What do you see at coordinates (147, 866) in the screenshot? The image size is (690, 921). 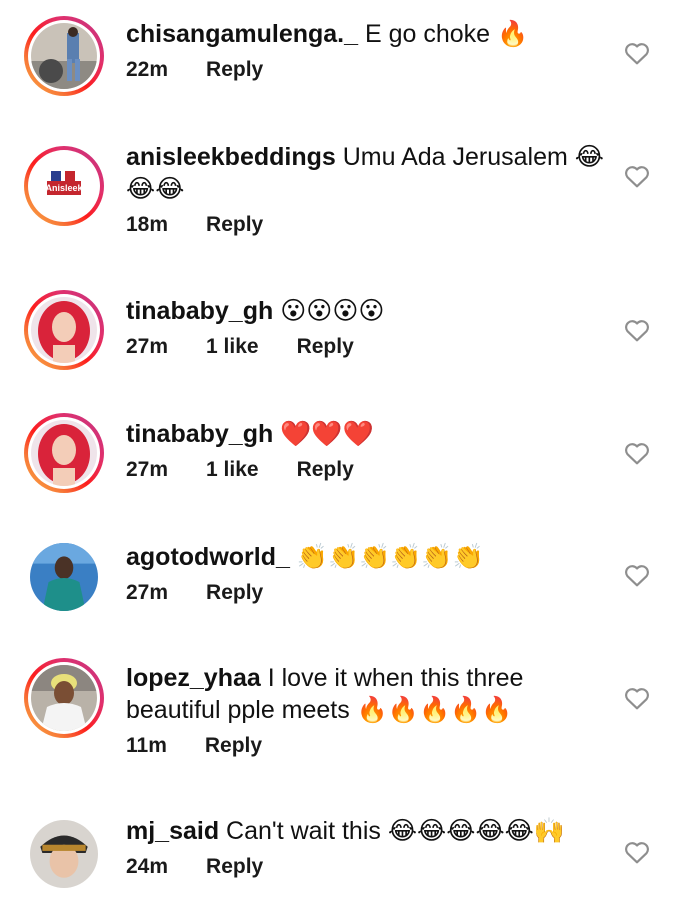 I see `comment-time: 24m` at bounding box center [147, 866].